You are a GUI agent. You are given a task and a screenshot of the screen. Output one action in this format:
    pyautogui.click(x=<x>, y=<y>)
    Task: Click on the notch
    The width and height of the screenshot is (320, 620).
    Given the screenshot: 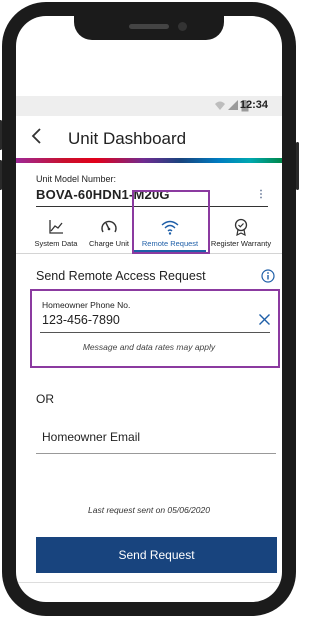 What is the action you would take?
    pyautogui.click(x=149, y=28)
    